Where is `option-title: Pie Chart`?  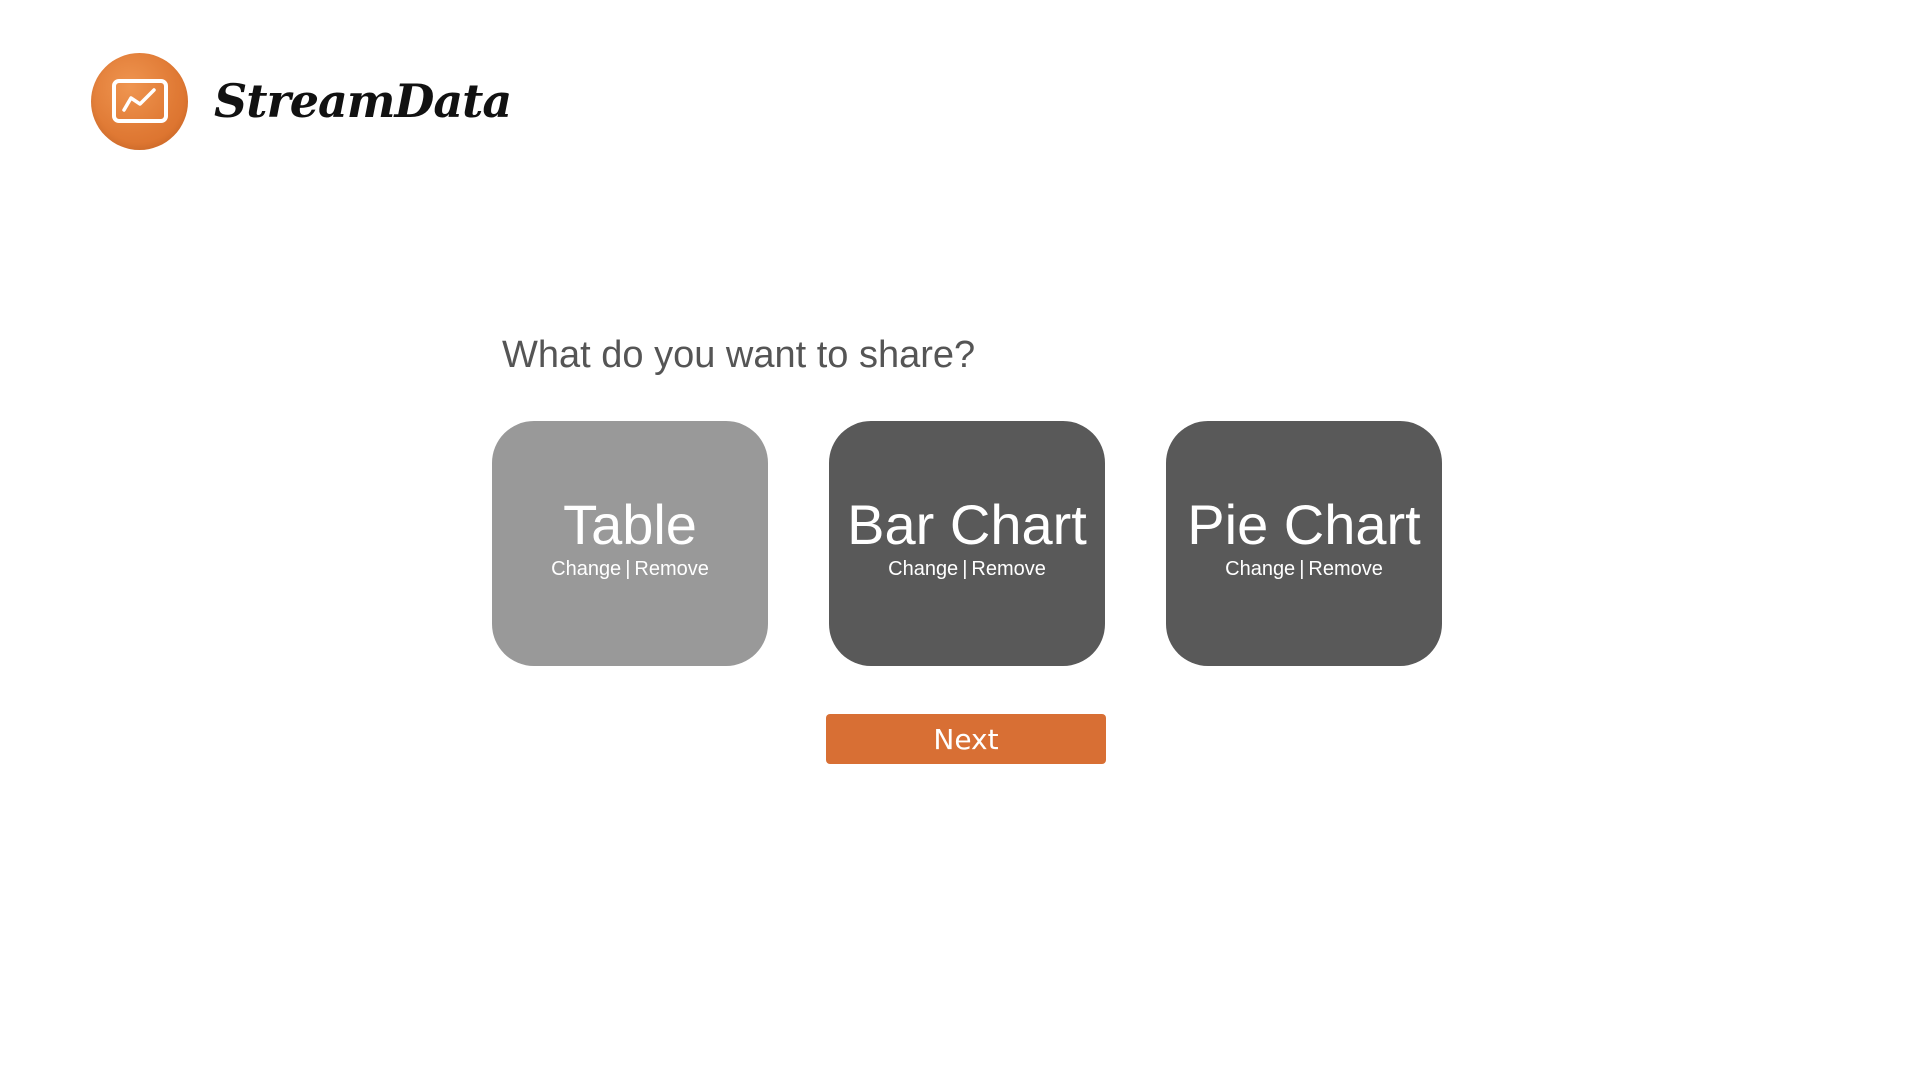 option-title: Pie Chart is located at coordinates (1304, 524).